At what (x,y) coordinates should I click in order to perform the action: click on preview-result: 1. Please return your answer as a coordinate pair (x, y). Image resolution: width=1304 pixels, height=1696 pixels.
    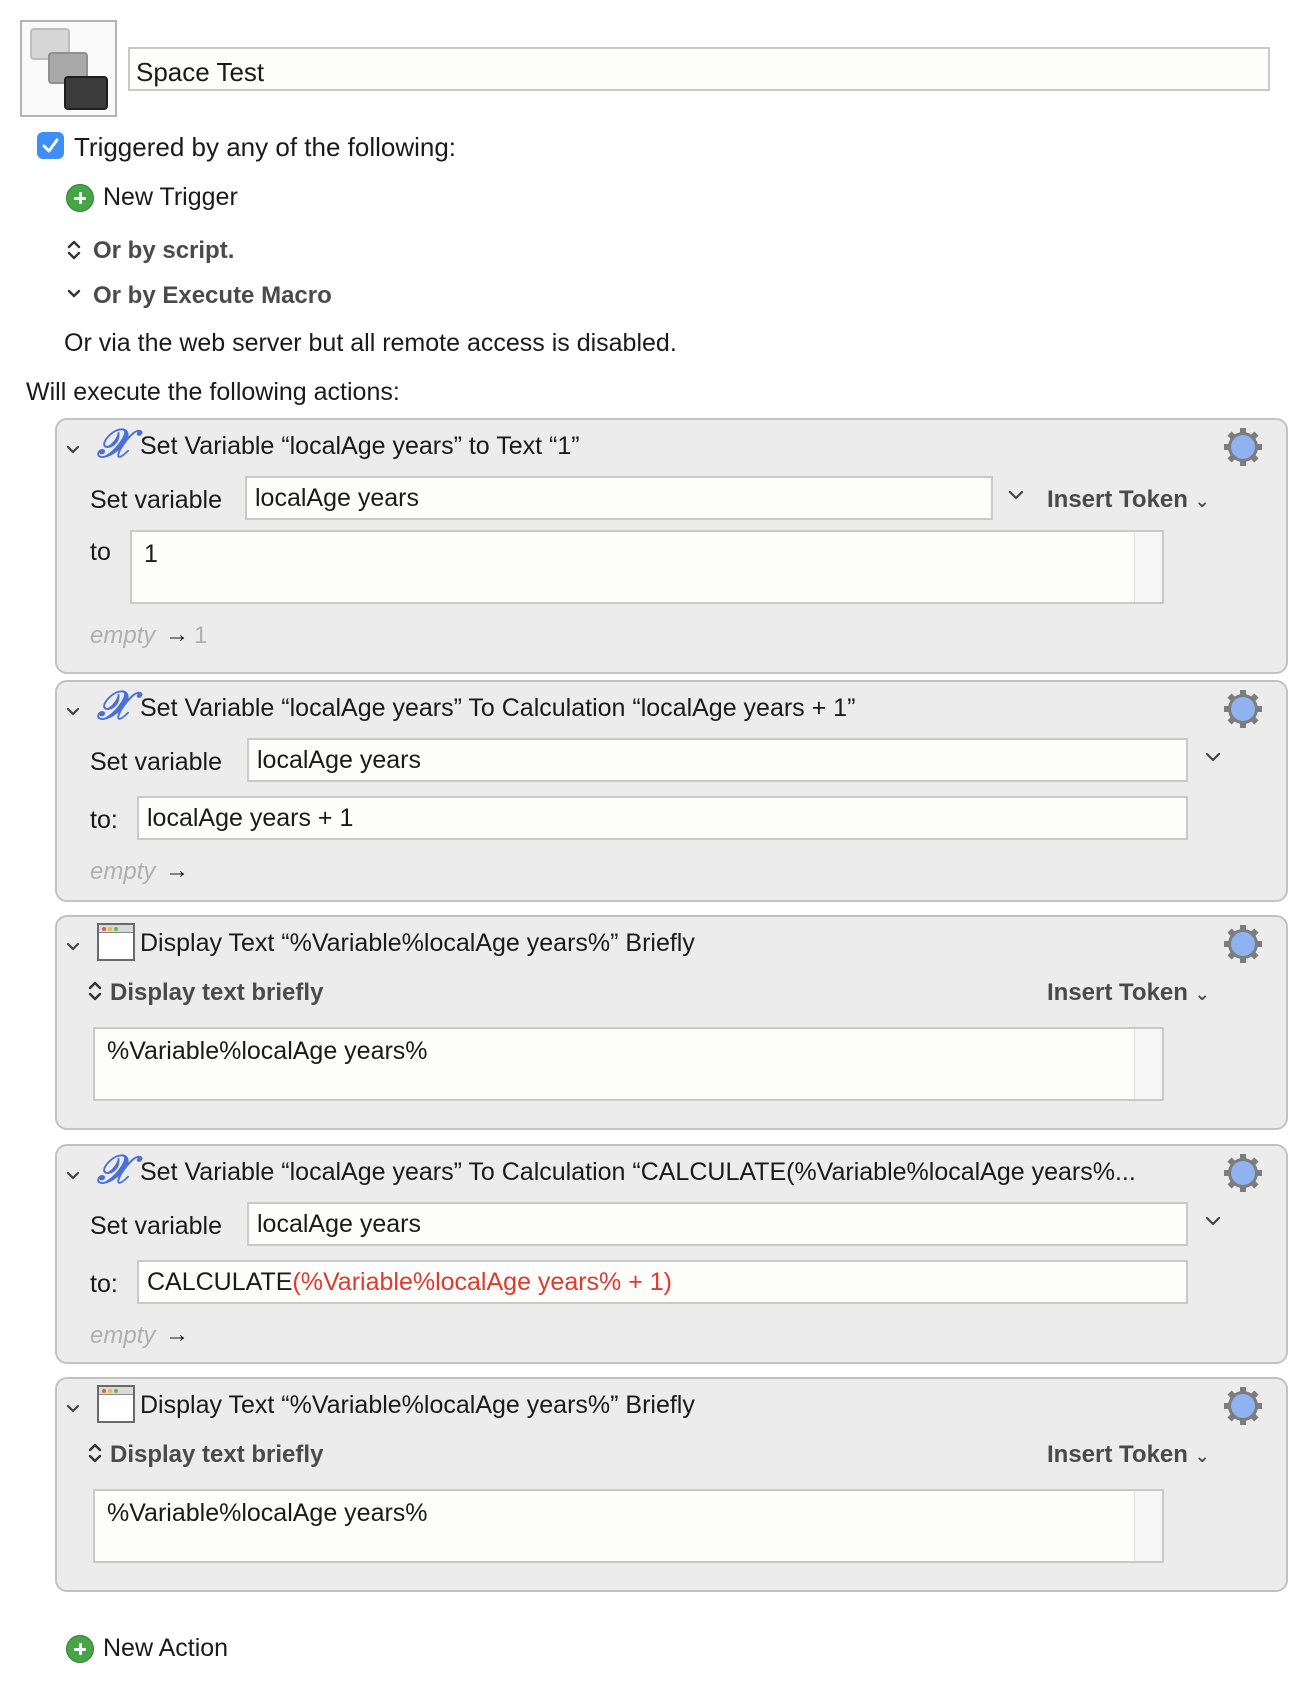
    Looking at the image, I should click on (201, 635).